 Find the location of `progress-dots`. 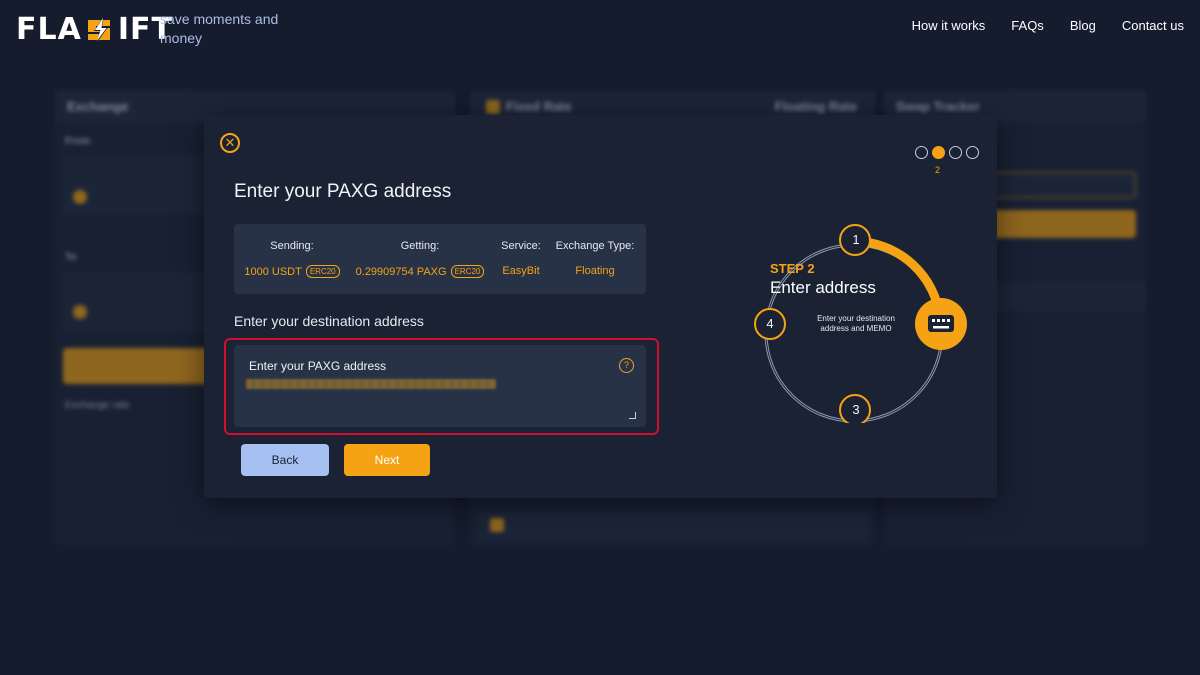

progress-dots is located at coordinates (947, 152).